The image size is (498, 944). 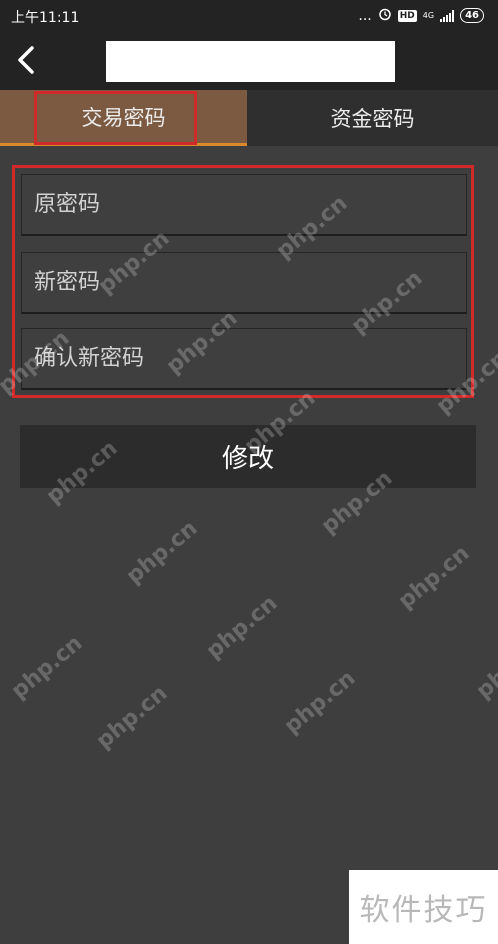 What do you see at coordinates (45, 18) in the screenshot?
I see `status-time: 上午11:11` at bounding box center [45, 18].